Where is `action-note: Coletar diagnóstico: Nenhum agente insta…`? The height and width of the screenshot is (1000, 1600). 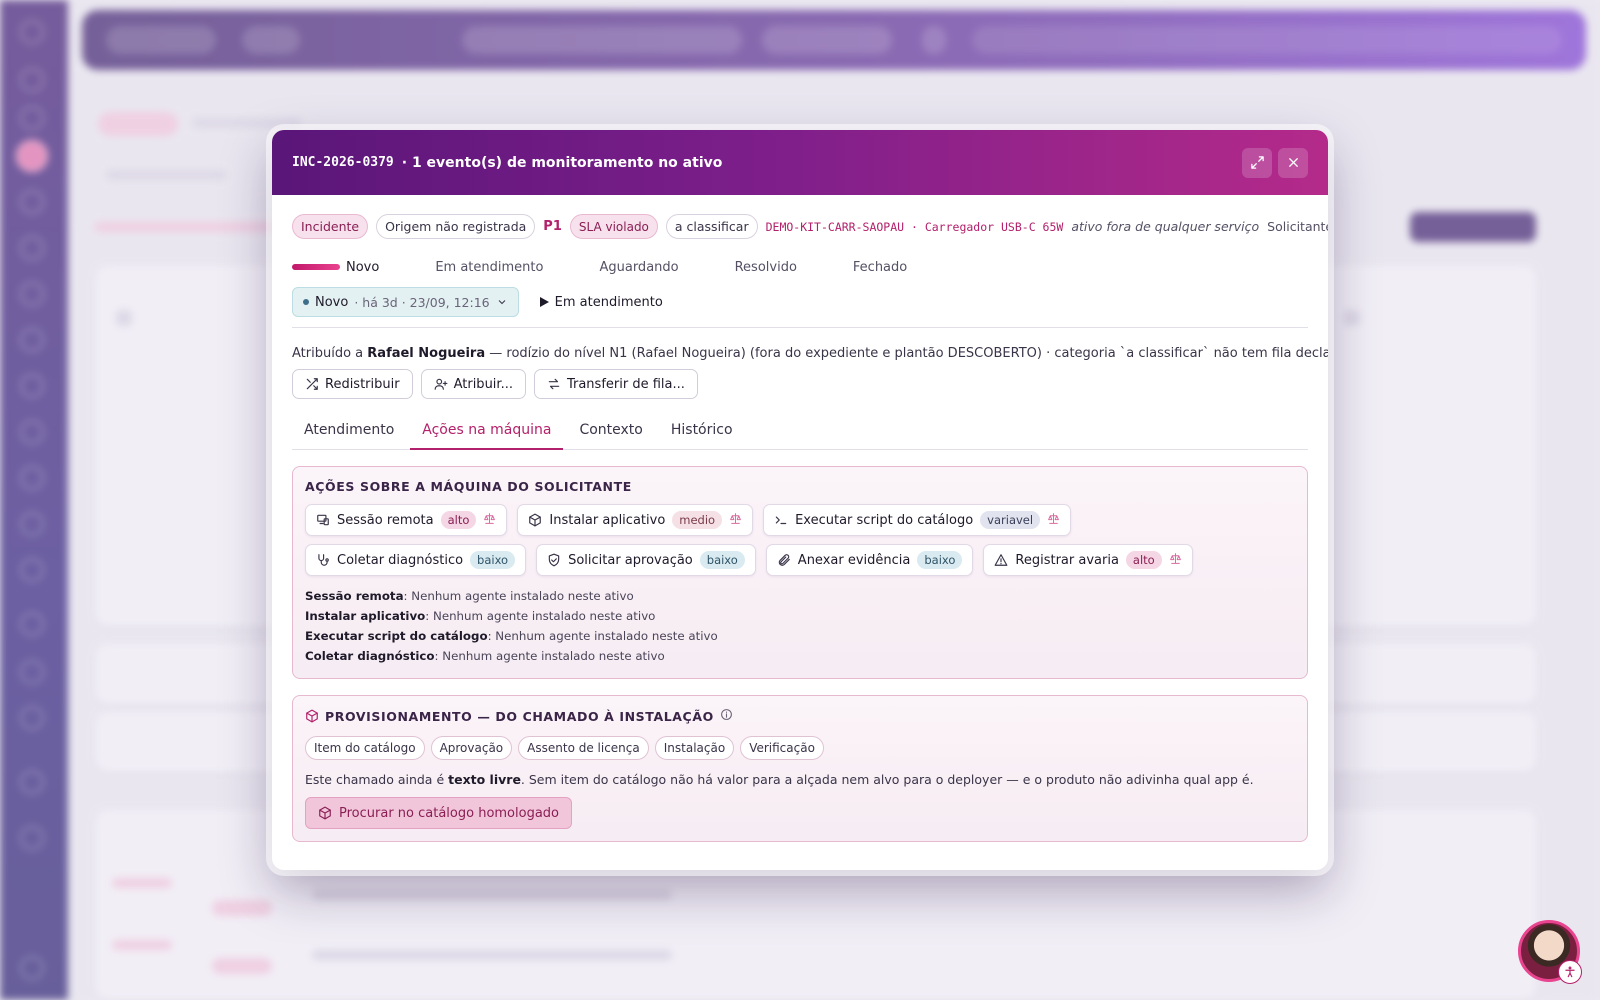
action-note: Coletar diagnóstico: Nenhum agente insta… is located at coordinates (800, 656).